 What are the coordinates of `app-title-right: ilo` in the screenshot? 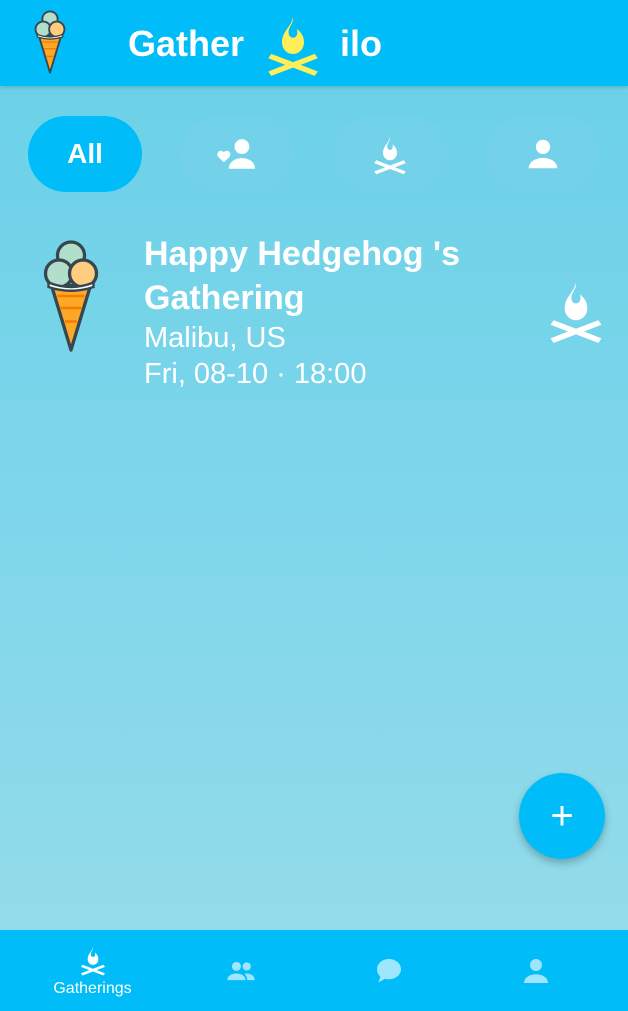 It's located at (361, 43).